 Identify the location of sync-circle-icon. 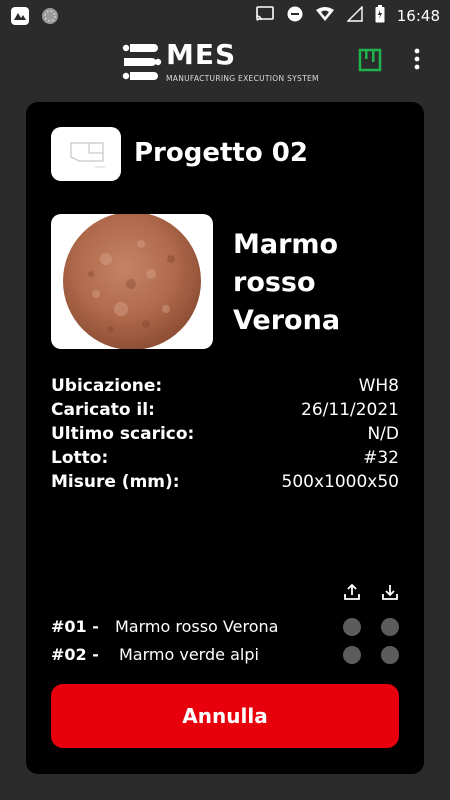
(50, 18).